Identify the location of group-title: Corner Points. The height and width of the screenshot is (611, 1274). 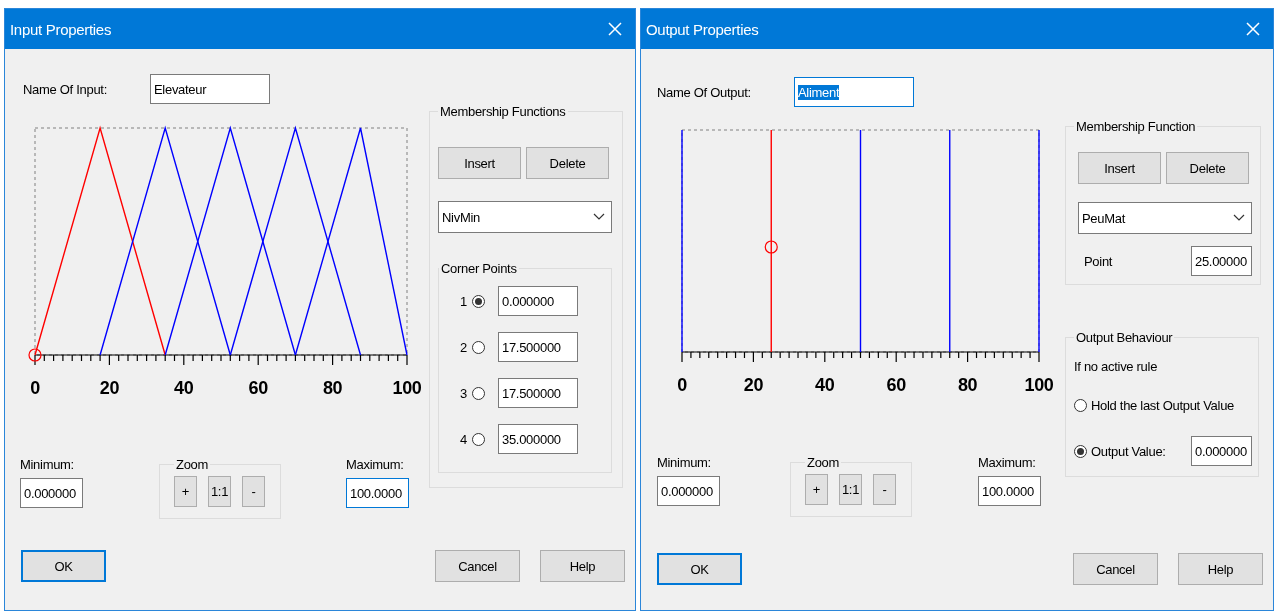
(479, 268).